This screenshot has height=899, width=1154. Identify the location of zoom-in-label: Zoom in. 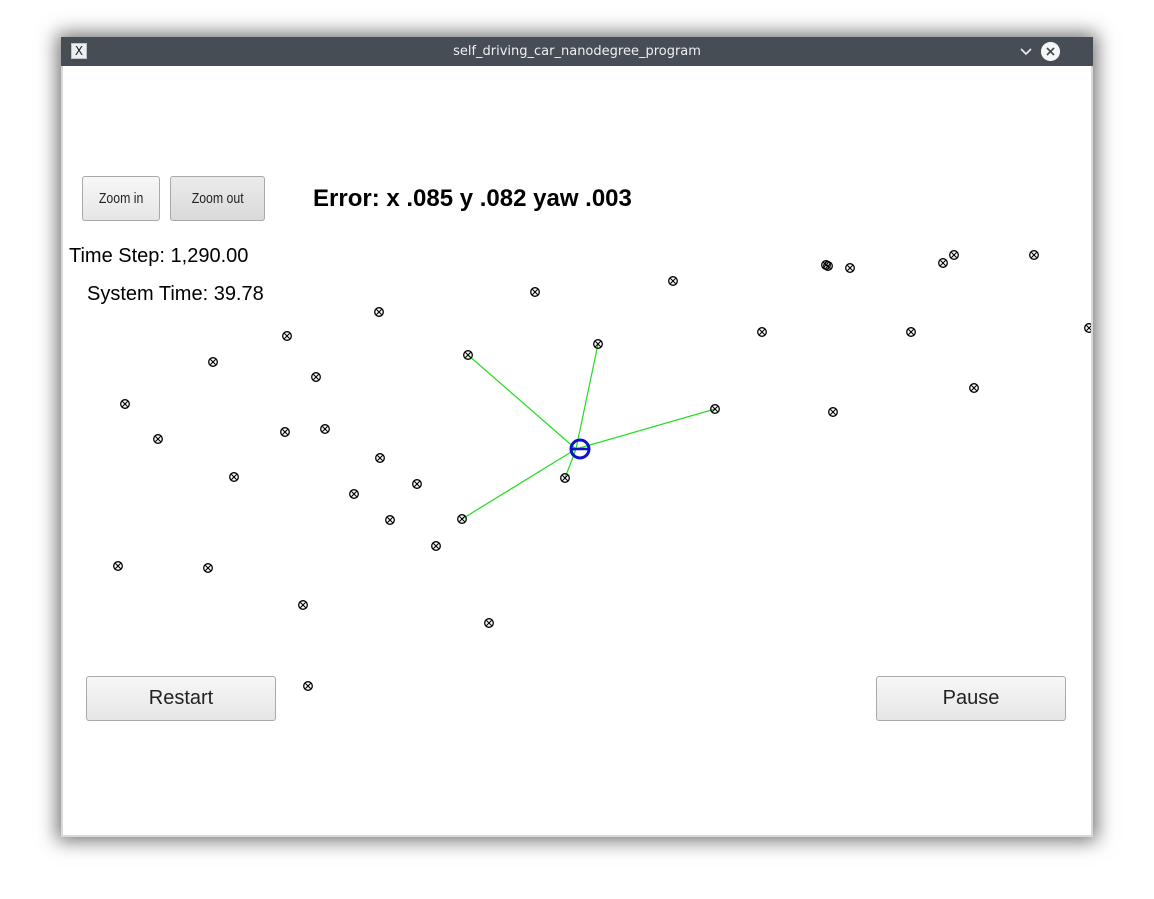
(121, 198).